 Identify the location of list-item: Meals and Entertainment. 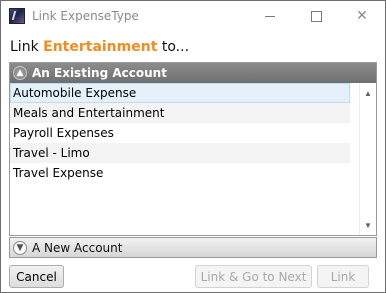
(180, 113).